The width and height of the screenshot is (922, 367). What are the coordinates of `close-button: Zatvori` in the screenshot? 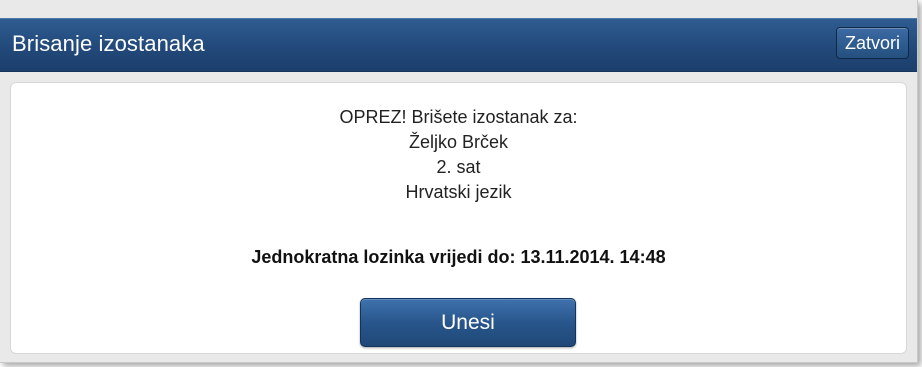 It's located at (872, 43).